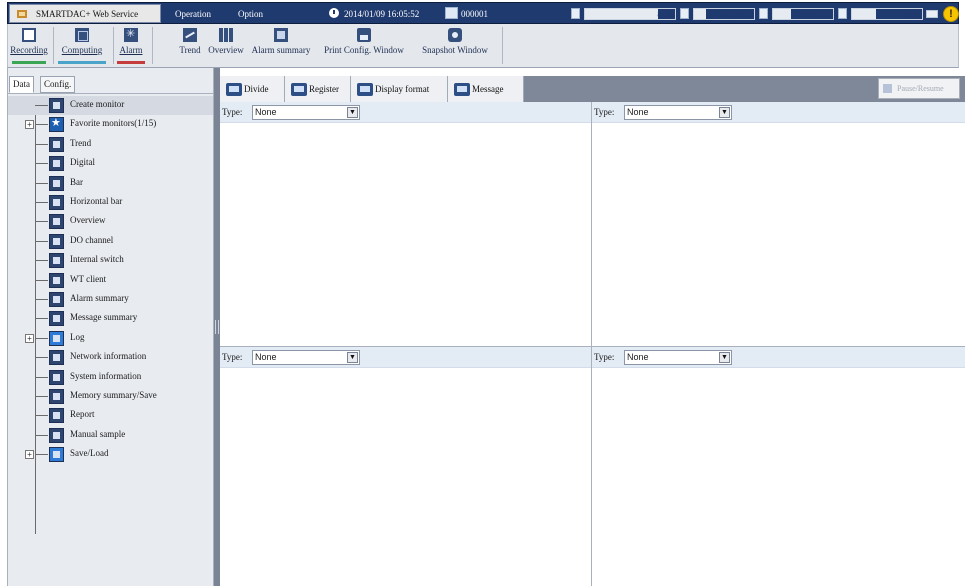  I want to click on message-label: Message, so click(488, 89).